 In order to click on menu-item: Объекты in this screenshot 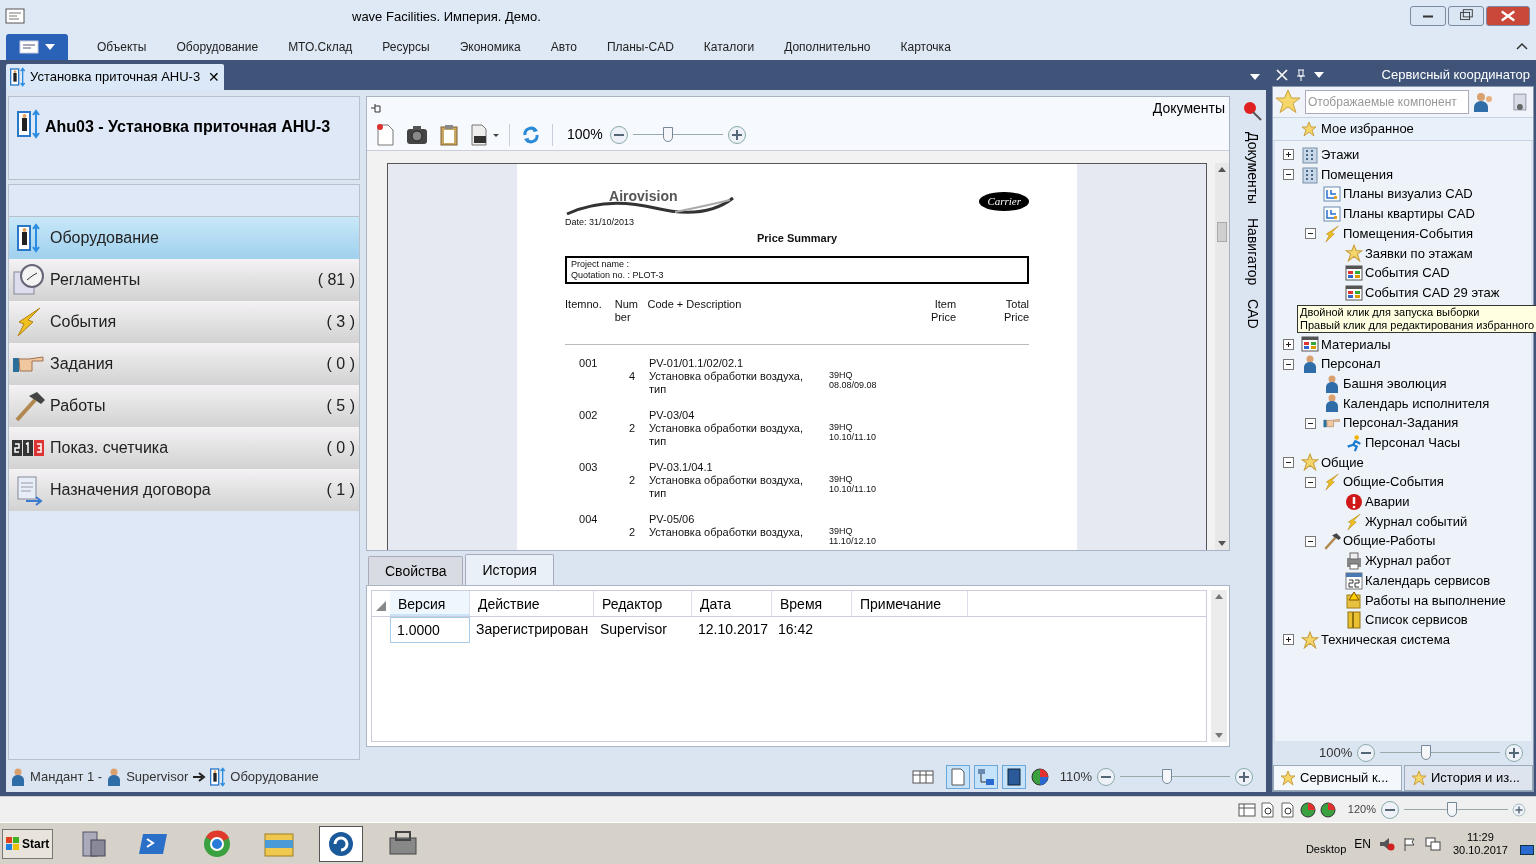, I will do `click(122, 47)`.